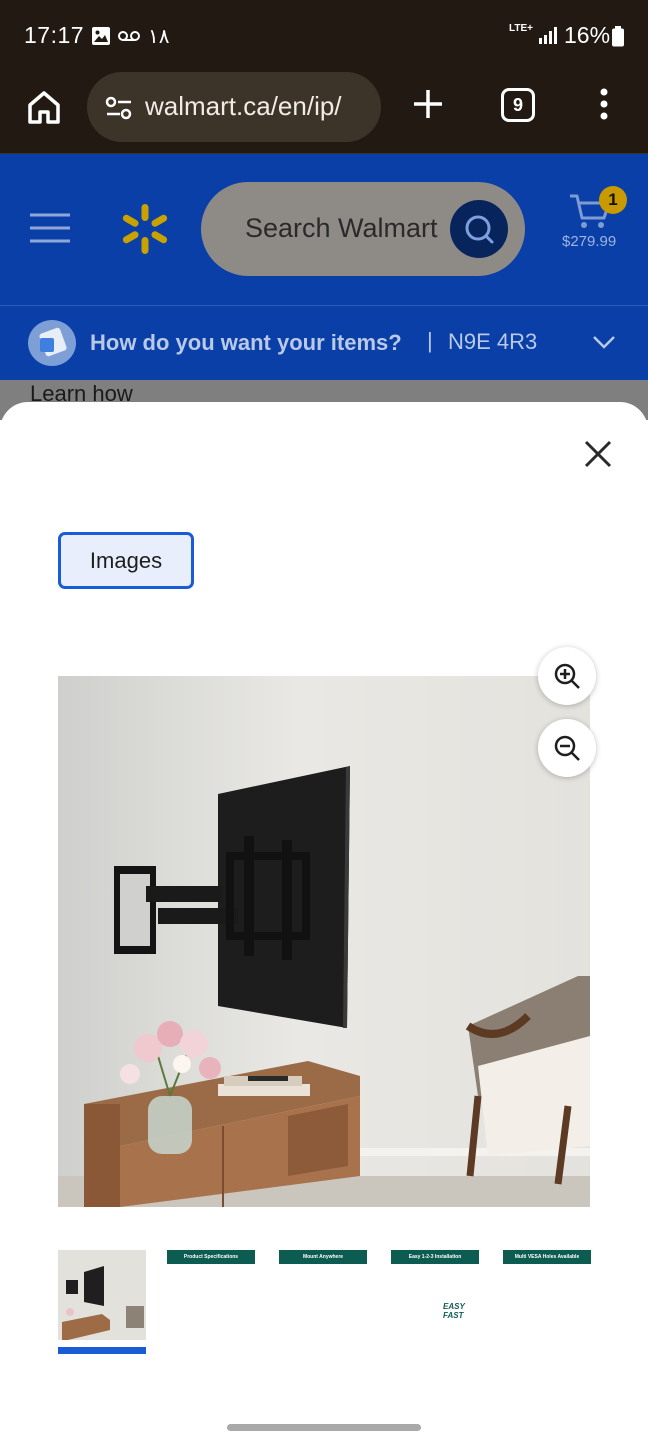 The height and width of the screenshot is (1440, 648). I want to click on search-icon, so click(479, 229).